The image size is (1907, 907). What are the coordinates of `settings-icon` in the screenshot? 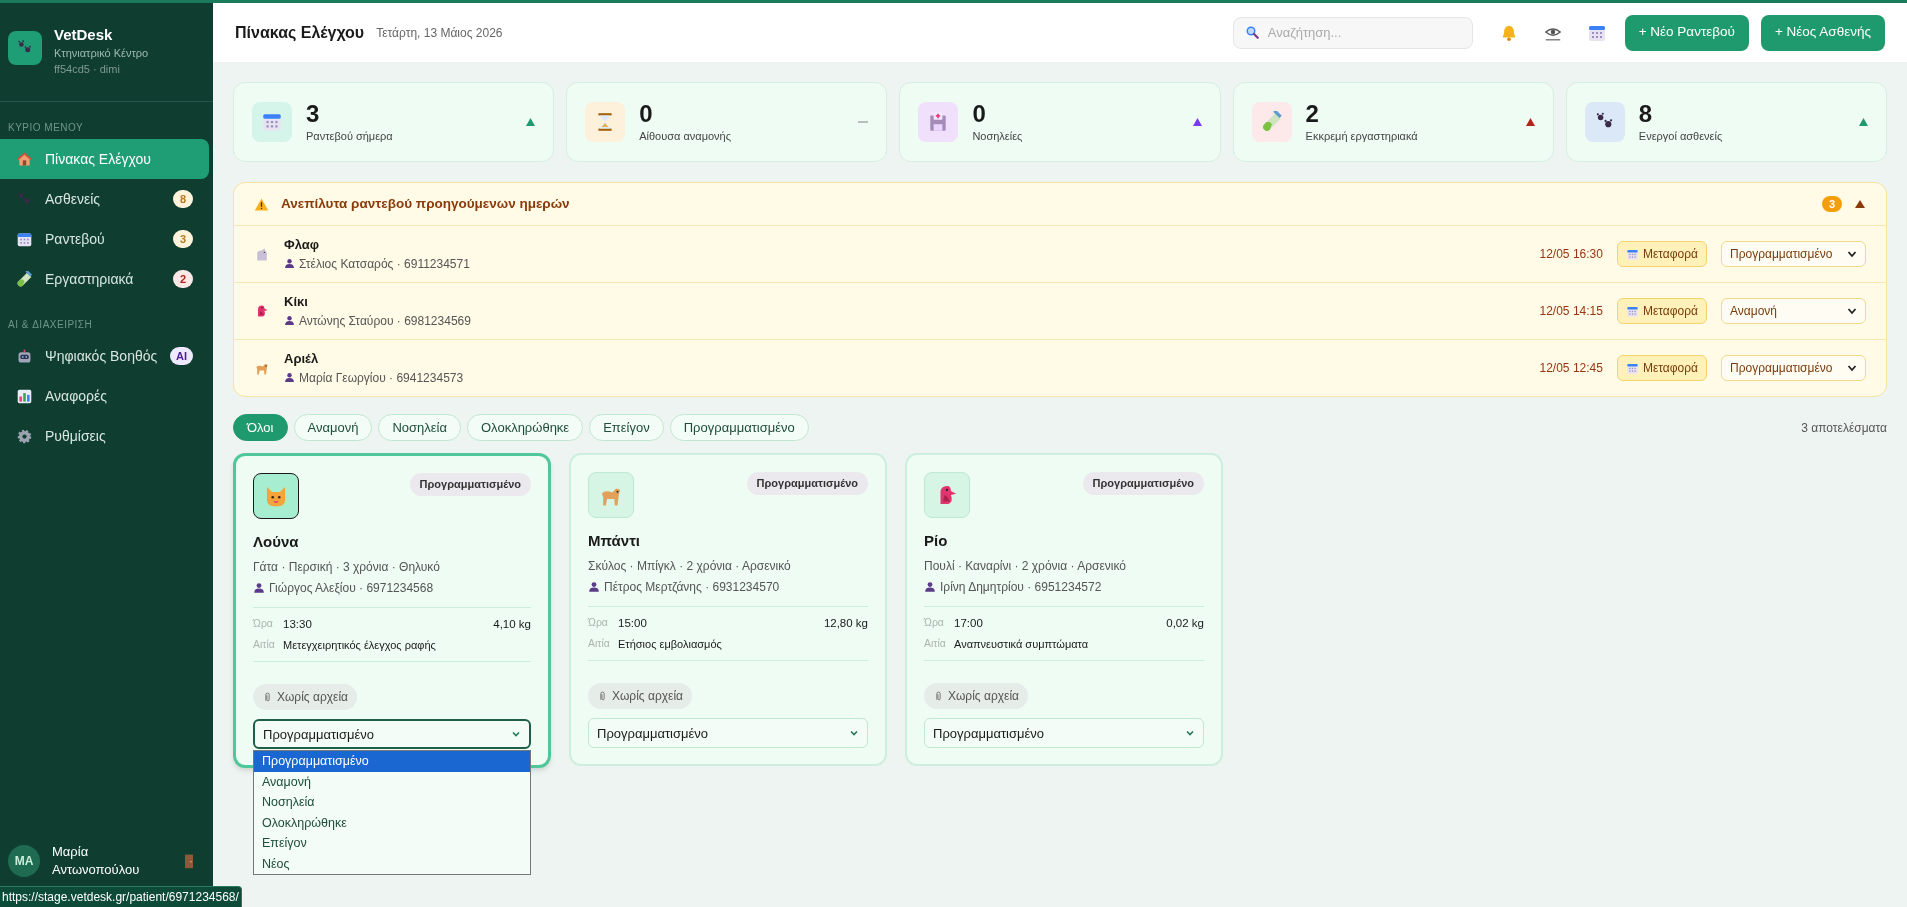 It's located at (24, 436).